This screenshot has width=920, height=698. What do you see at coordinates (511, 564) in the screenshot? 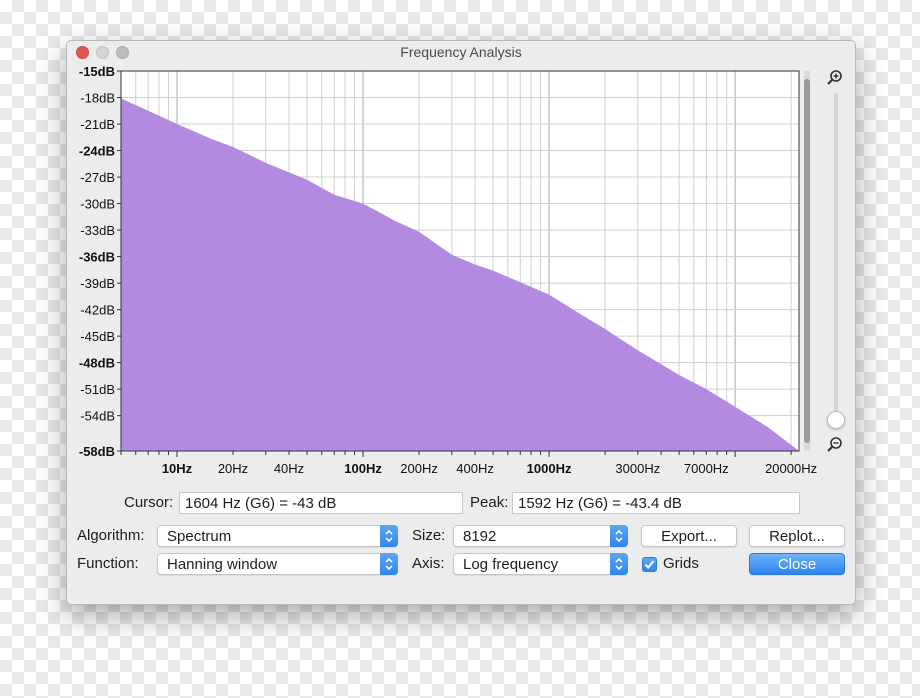
I see `axis-value: Log frequency` at bounding box center [511, 564].